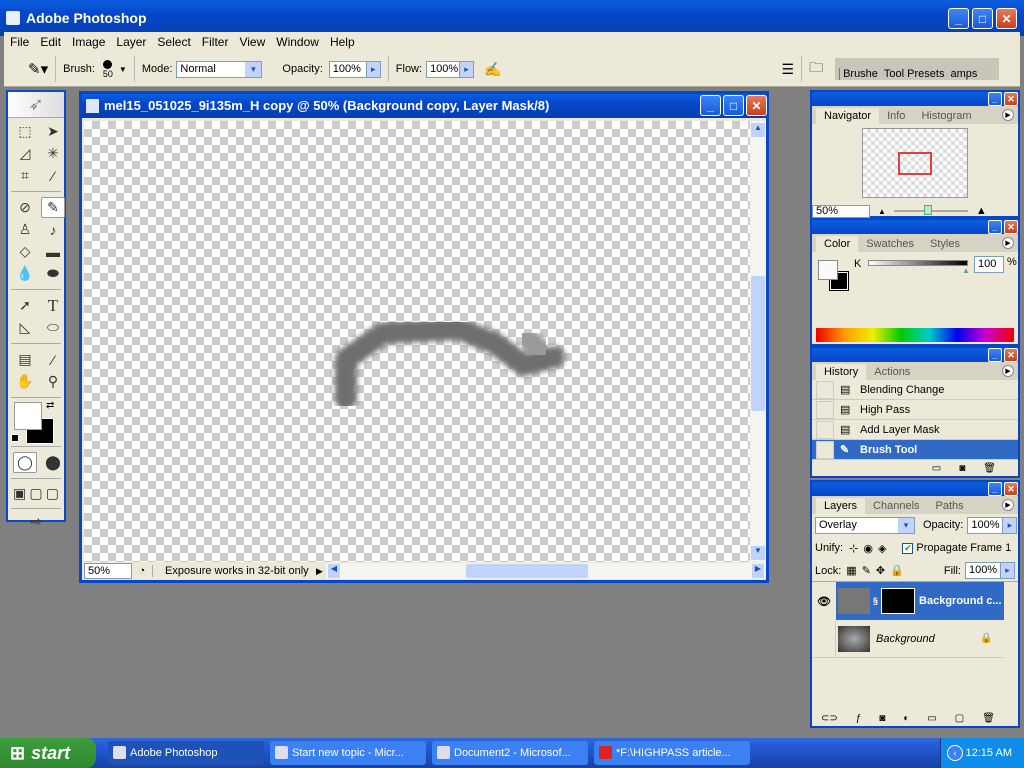 The height and width of the screenshot is (768, 1024). I want to click on swap-colors-icon: ⇄, so click(50, 405).